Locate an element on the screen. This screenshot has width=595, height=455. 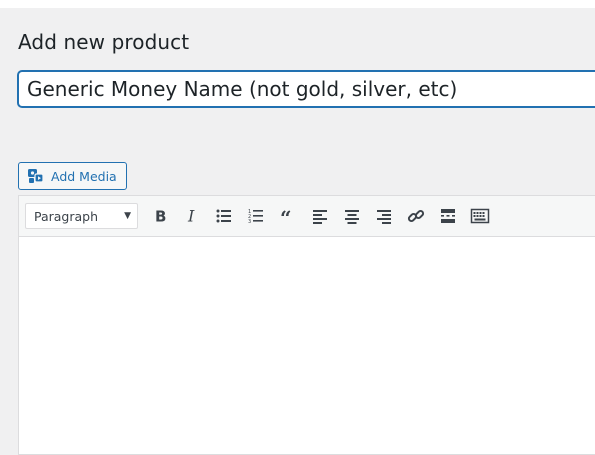
svg-text: I is located at coordinates (191, 216).